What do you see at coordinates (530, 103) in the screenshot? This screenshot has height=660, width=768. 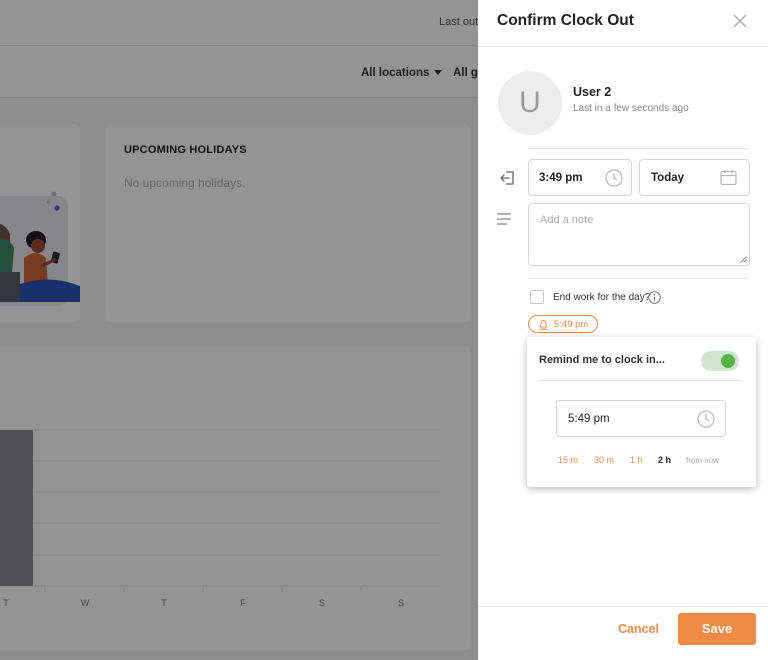 I see `avatar: U` at bounding box center [530, 103].